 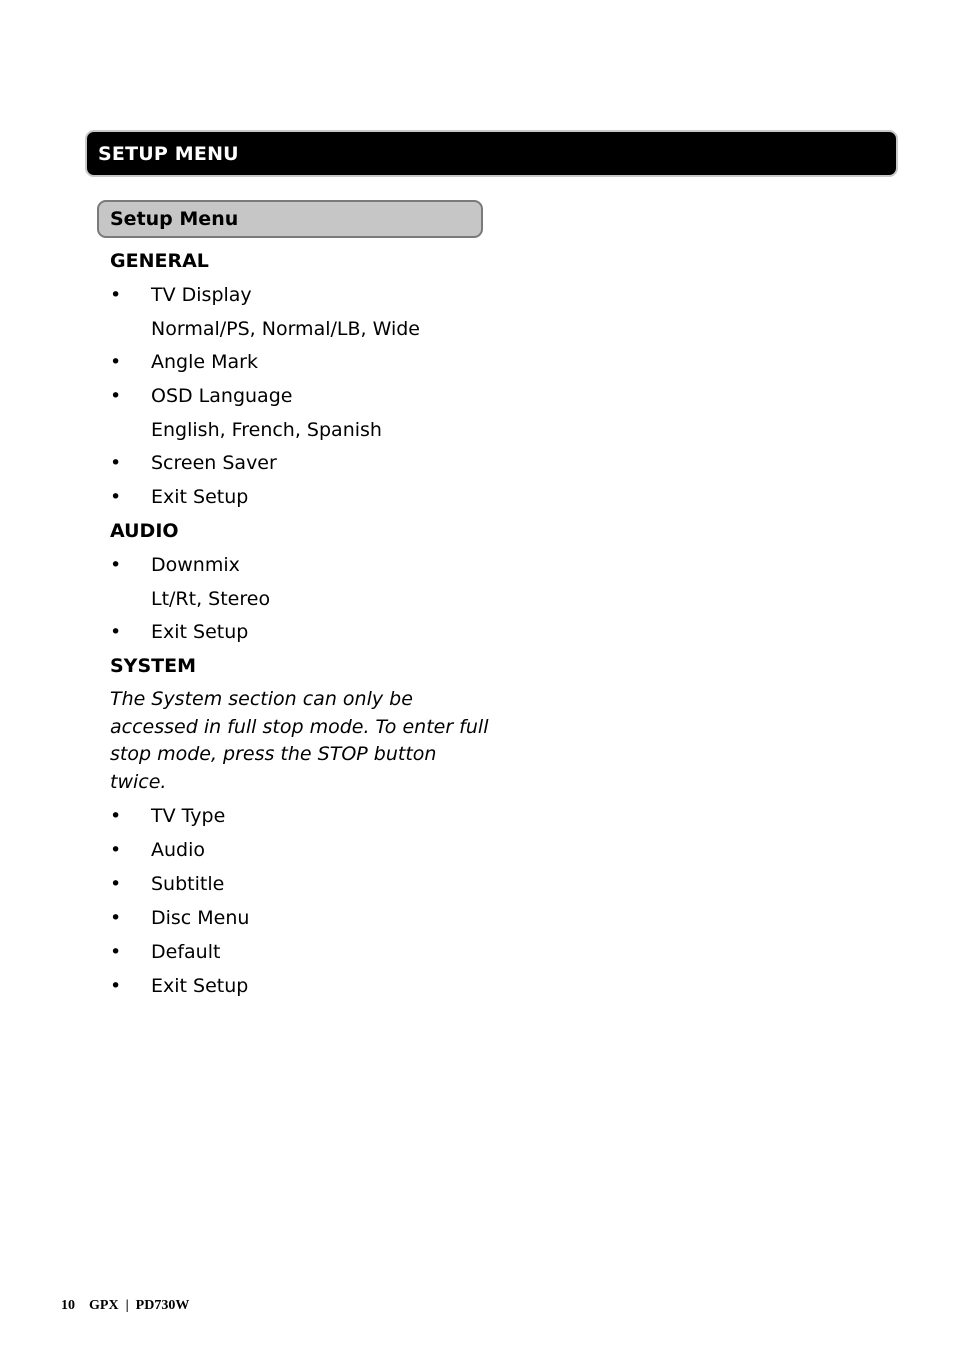 What do you see at coordinates (186, 952) in the screenshot?
I see `item-label: Default` at bounding box center [186, 952].